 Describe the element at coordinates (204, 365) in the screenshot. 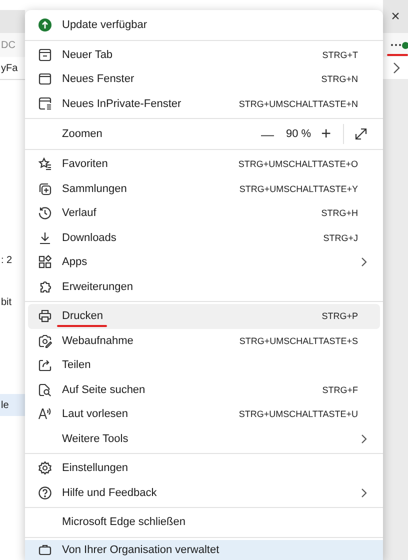

I see `menu-item: Teilen` at that location.